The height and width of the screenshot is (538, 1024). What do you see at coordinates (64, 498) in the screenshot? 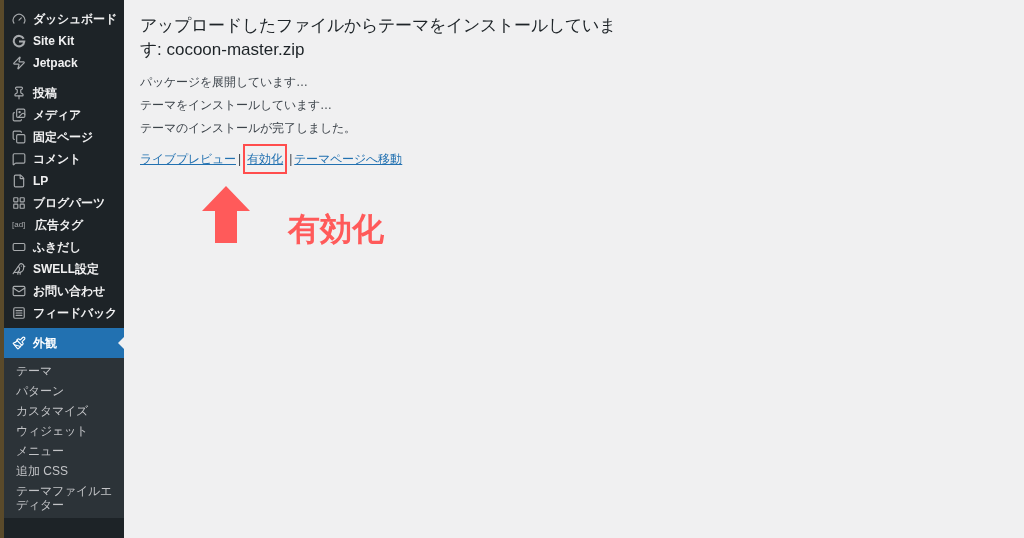
I see `submenu-item: テーマファイルエディター` at bounding box center [64, 498].